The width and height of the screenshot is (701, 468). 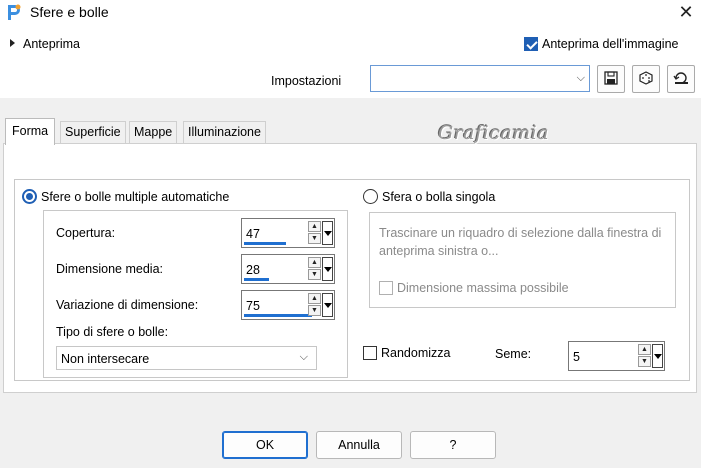 I want to click on reset-preset-button, so click(x=681, y=79).